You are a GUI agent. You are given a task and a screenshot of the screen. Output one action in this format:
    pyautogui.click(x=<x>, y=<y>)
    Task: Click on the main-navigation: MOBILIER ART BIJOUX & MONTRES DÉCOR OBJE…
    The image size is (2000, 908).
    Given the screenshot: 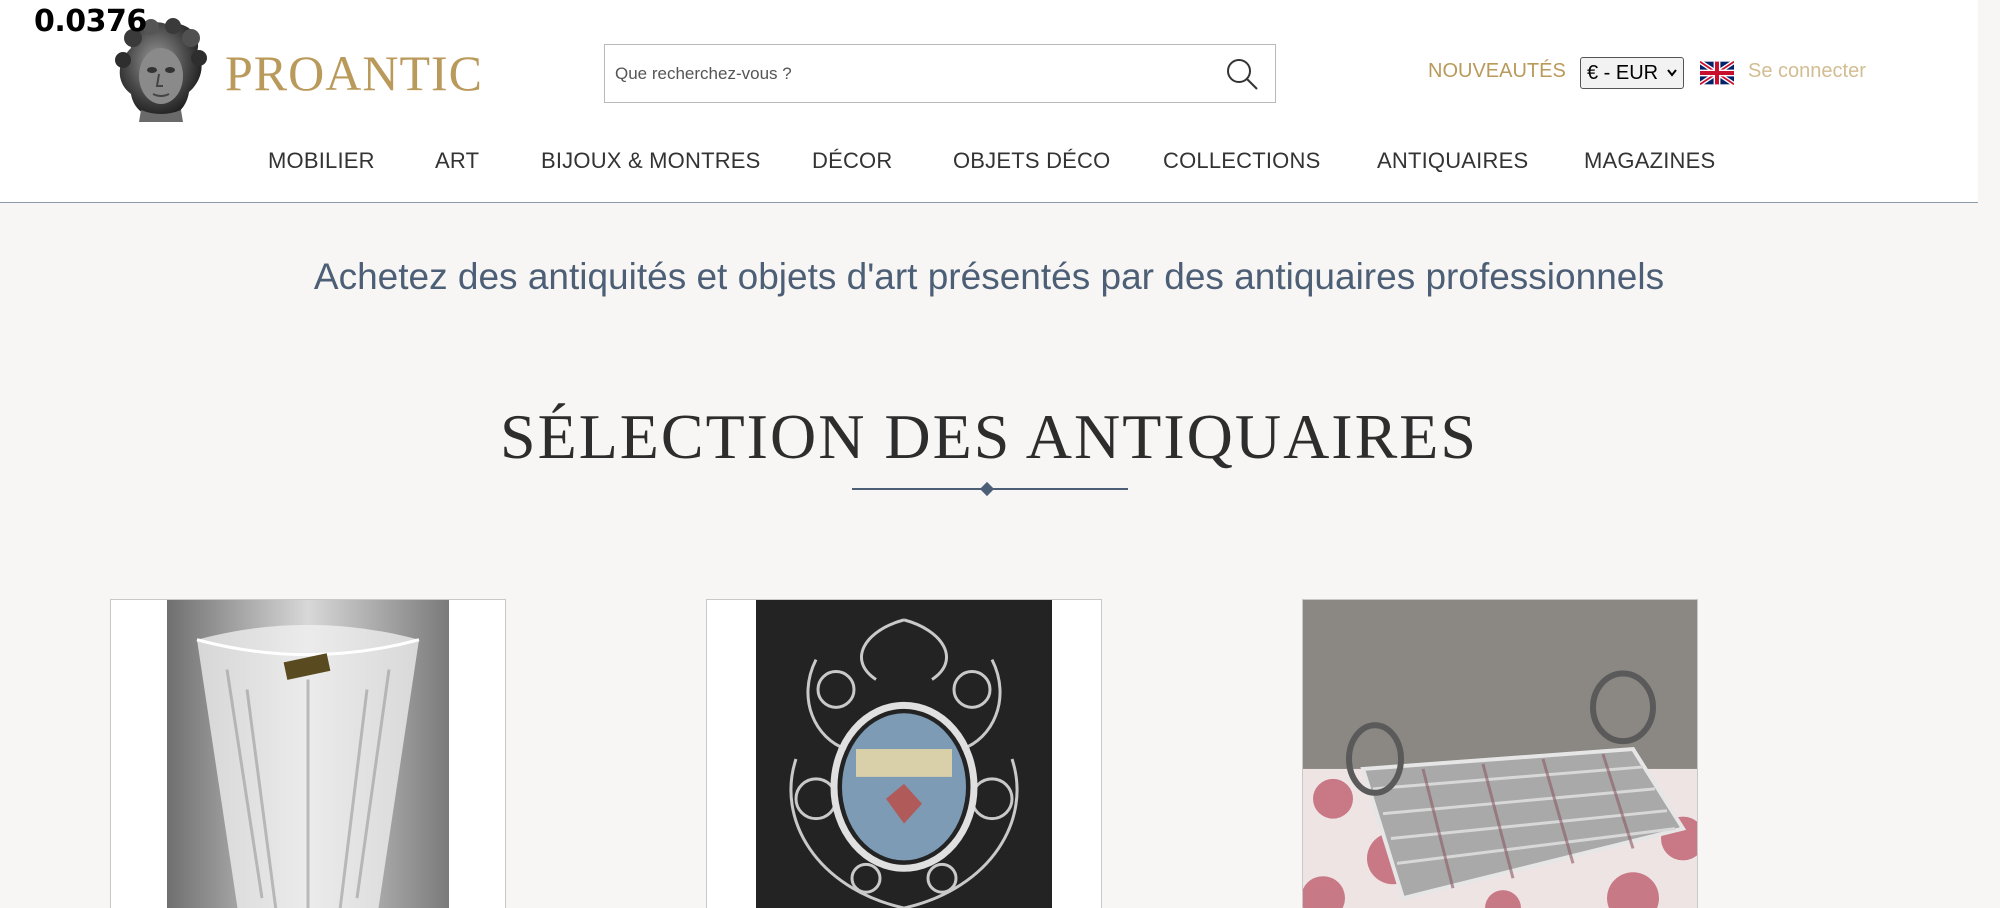 What is the action you would take?
    pyautogui.click(x=989, y=163)
    